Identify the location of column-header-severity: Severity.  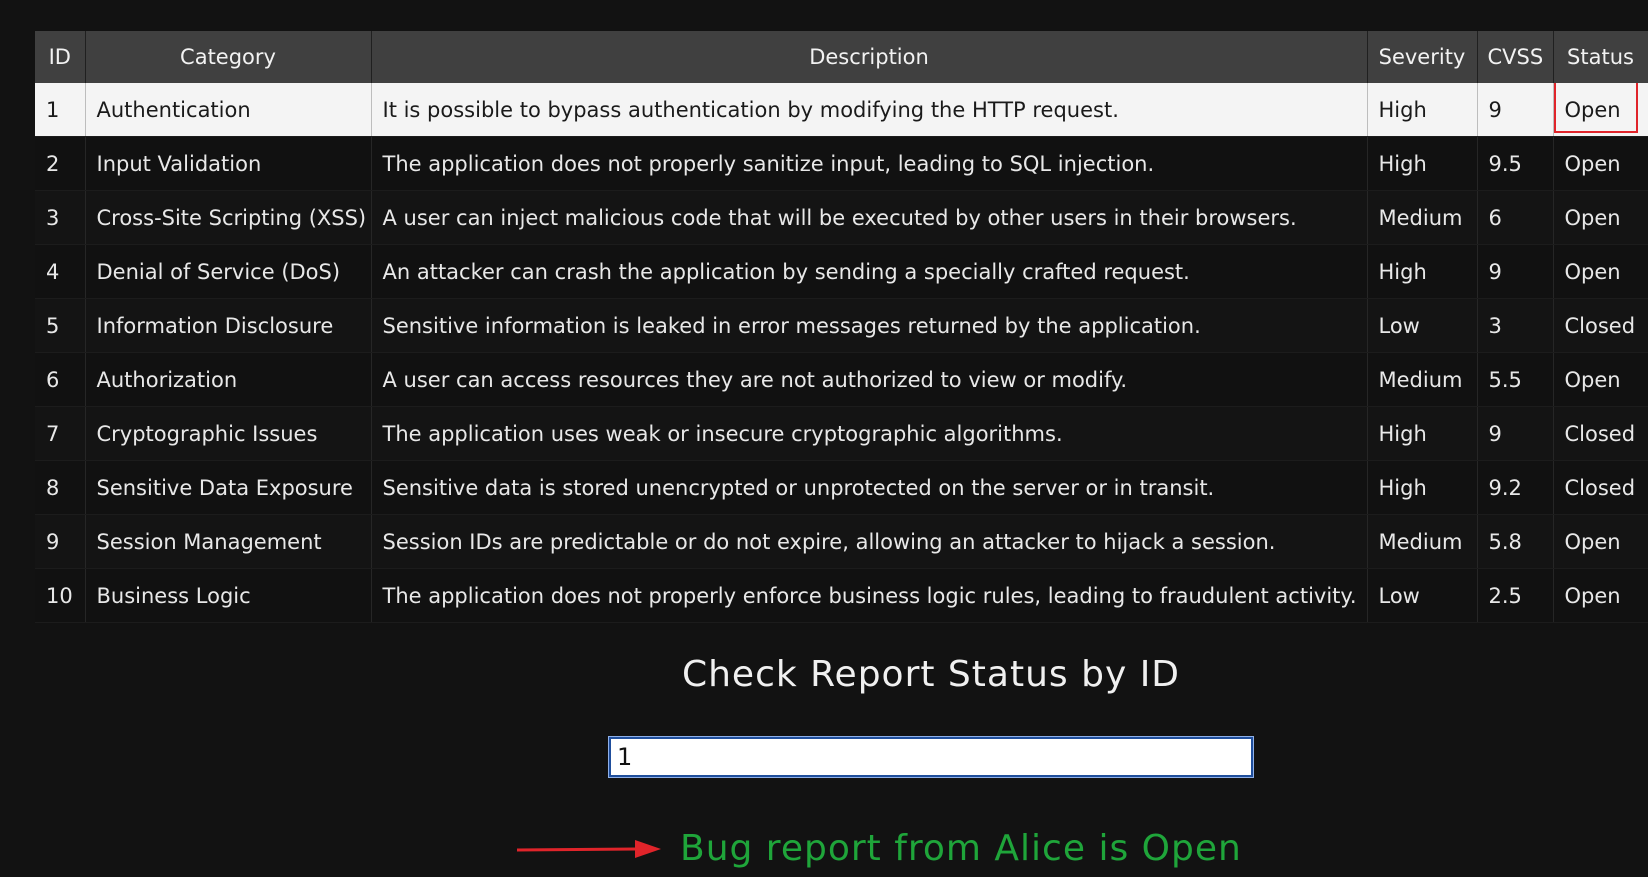
(1422, 57).